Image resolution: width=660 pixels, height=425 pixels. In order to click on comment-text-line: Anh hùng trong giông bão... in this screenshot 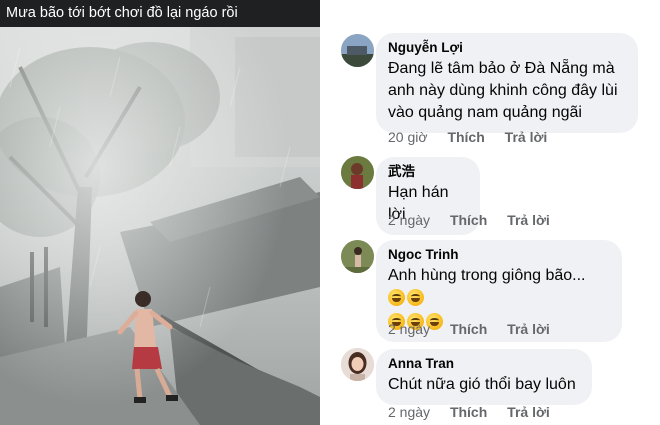, I will do `click(499, 287)`.